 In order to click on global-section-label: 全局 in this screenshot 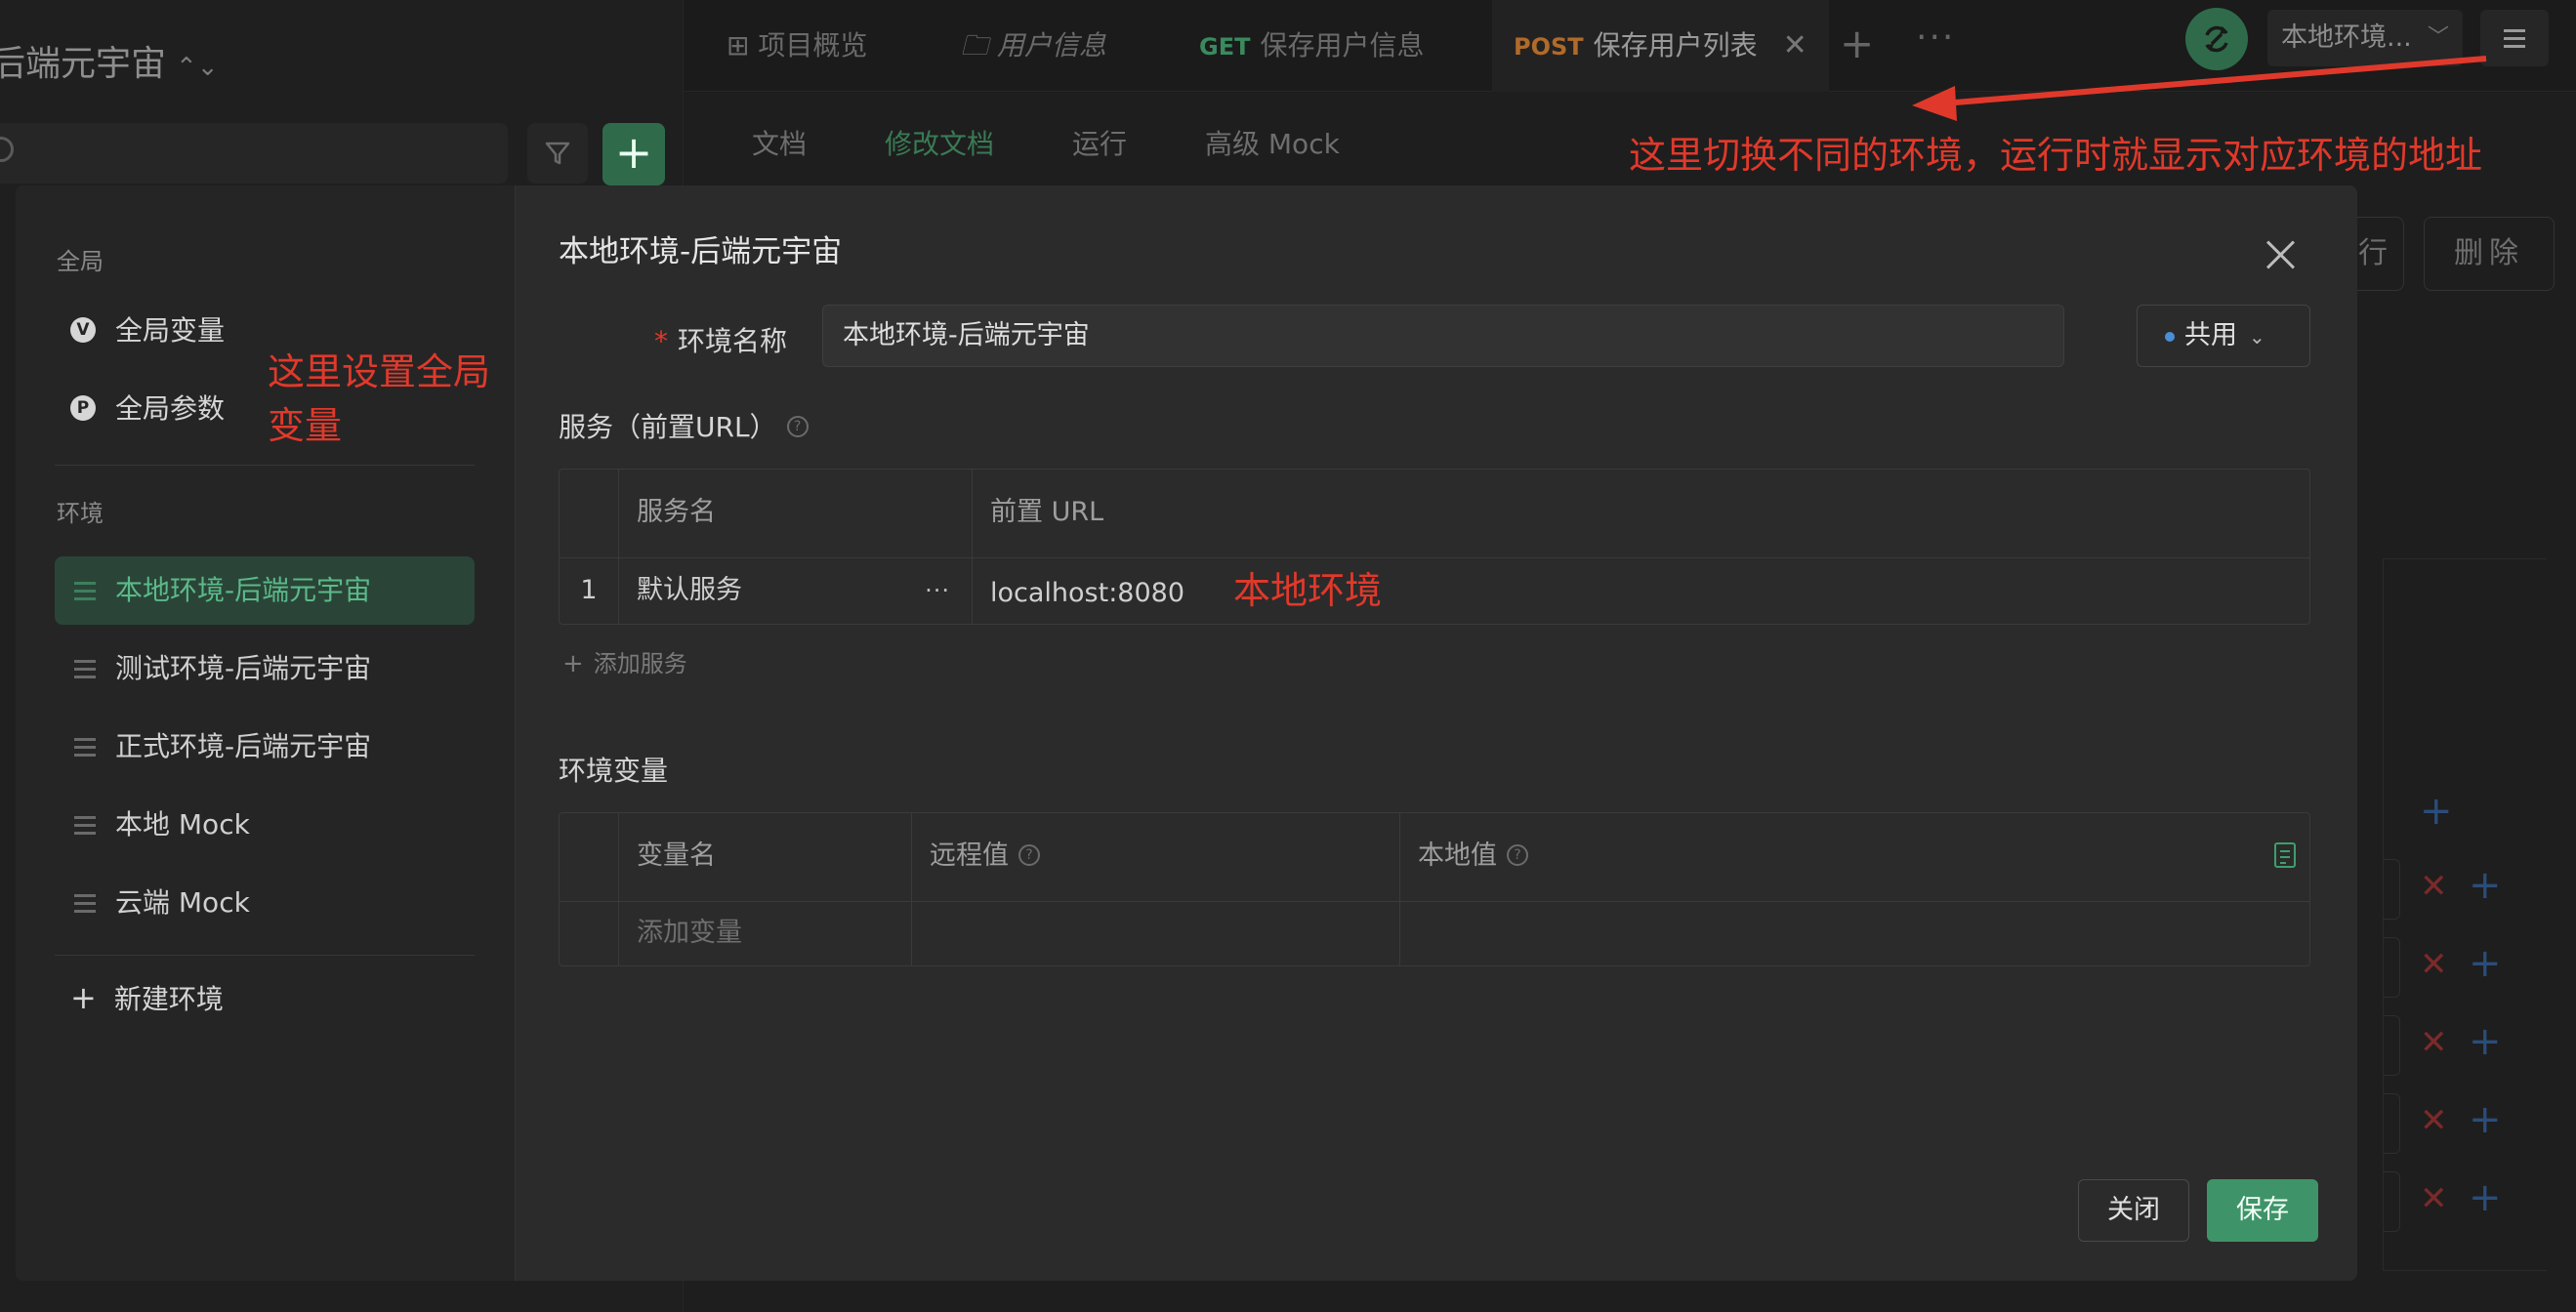, I will do `click(80, 261)`.